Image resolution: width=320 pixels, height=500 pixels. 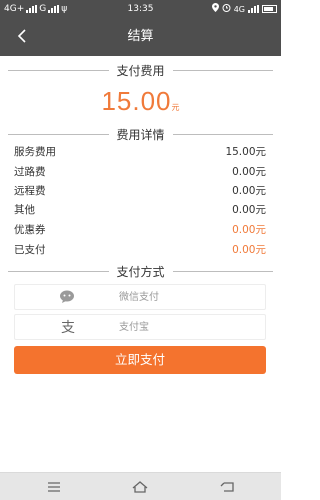 I want to click on detail-label: 过路费, so click(x=30, y=171).